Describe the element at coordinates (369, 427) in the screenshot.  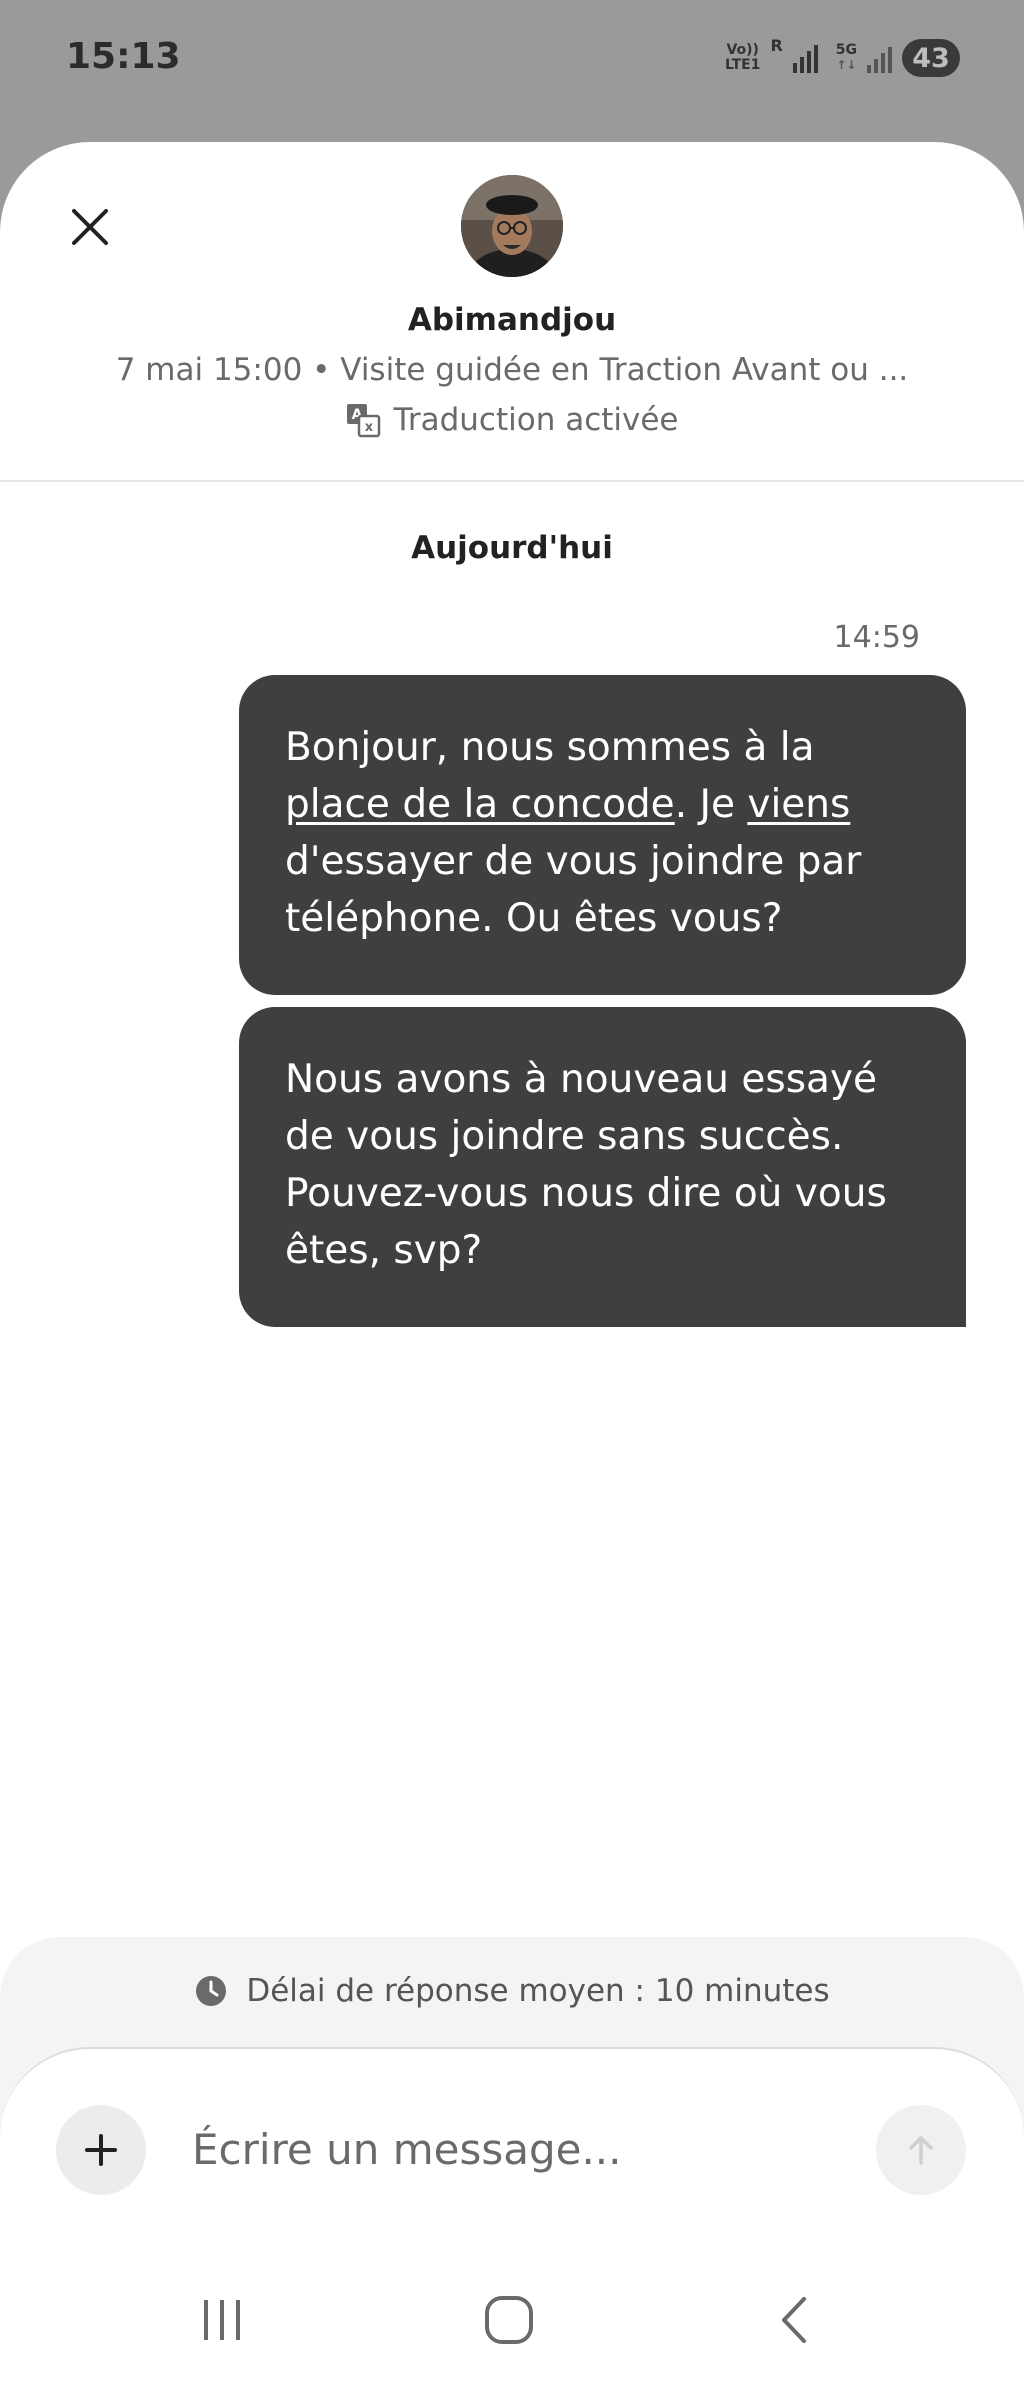
I see `svg-text: x` at that location.